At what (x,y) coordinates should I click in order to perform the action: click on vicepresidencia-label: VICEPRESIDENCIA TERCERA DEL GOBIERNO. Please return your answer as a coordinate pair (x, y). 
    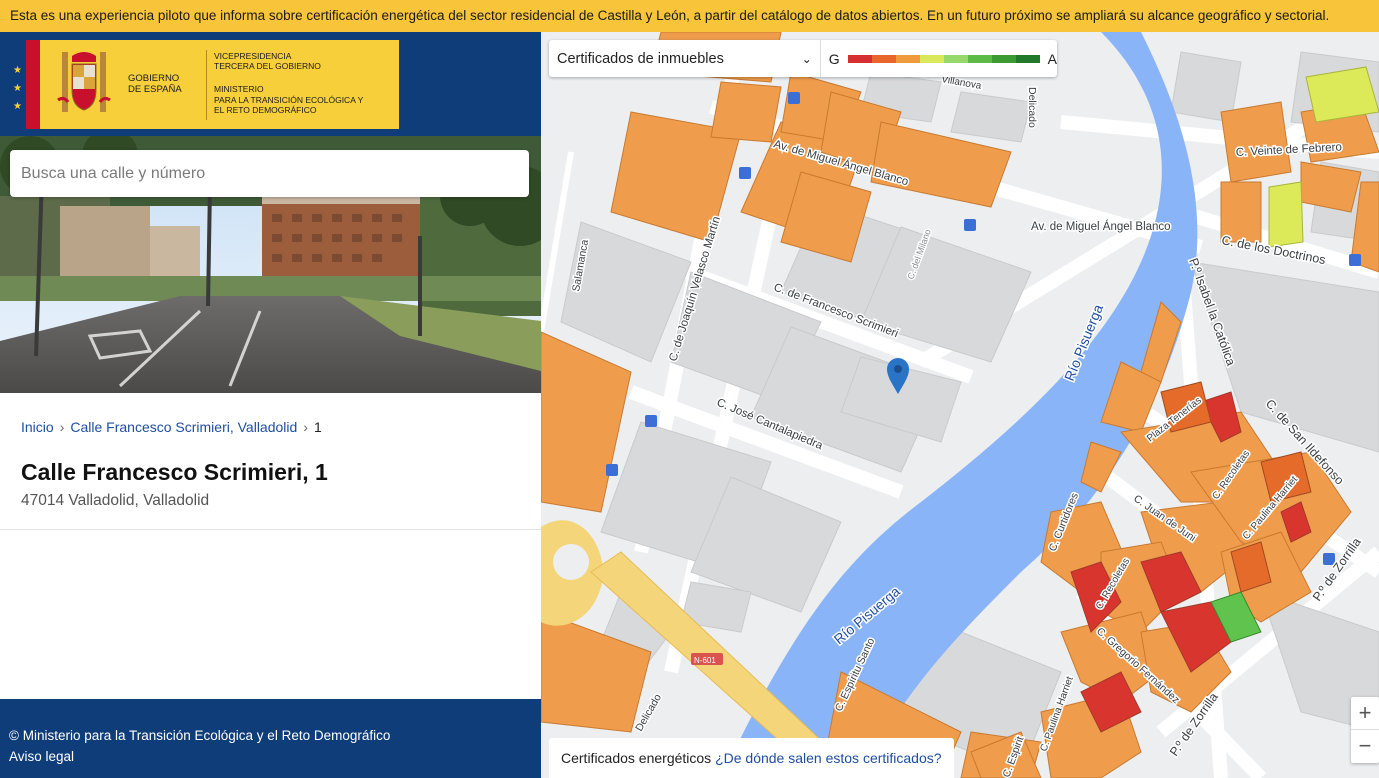
    Looking at the image, I should click on (267, 61).